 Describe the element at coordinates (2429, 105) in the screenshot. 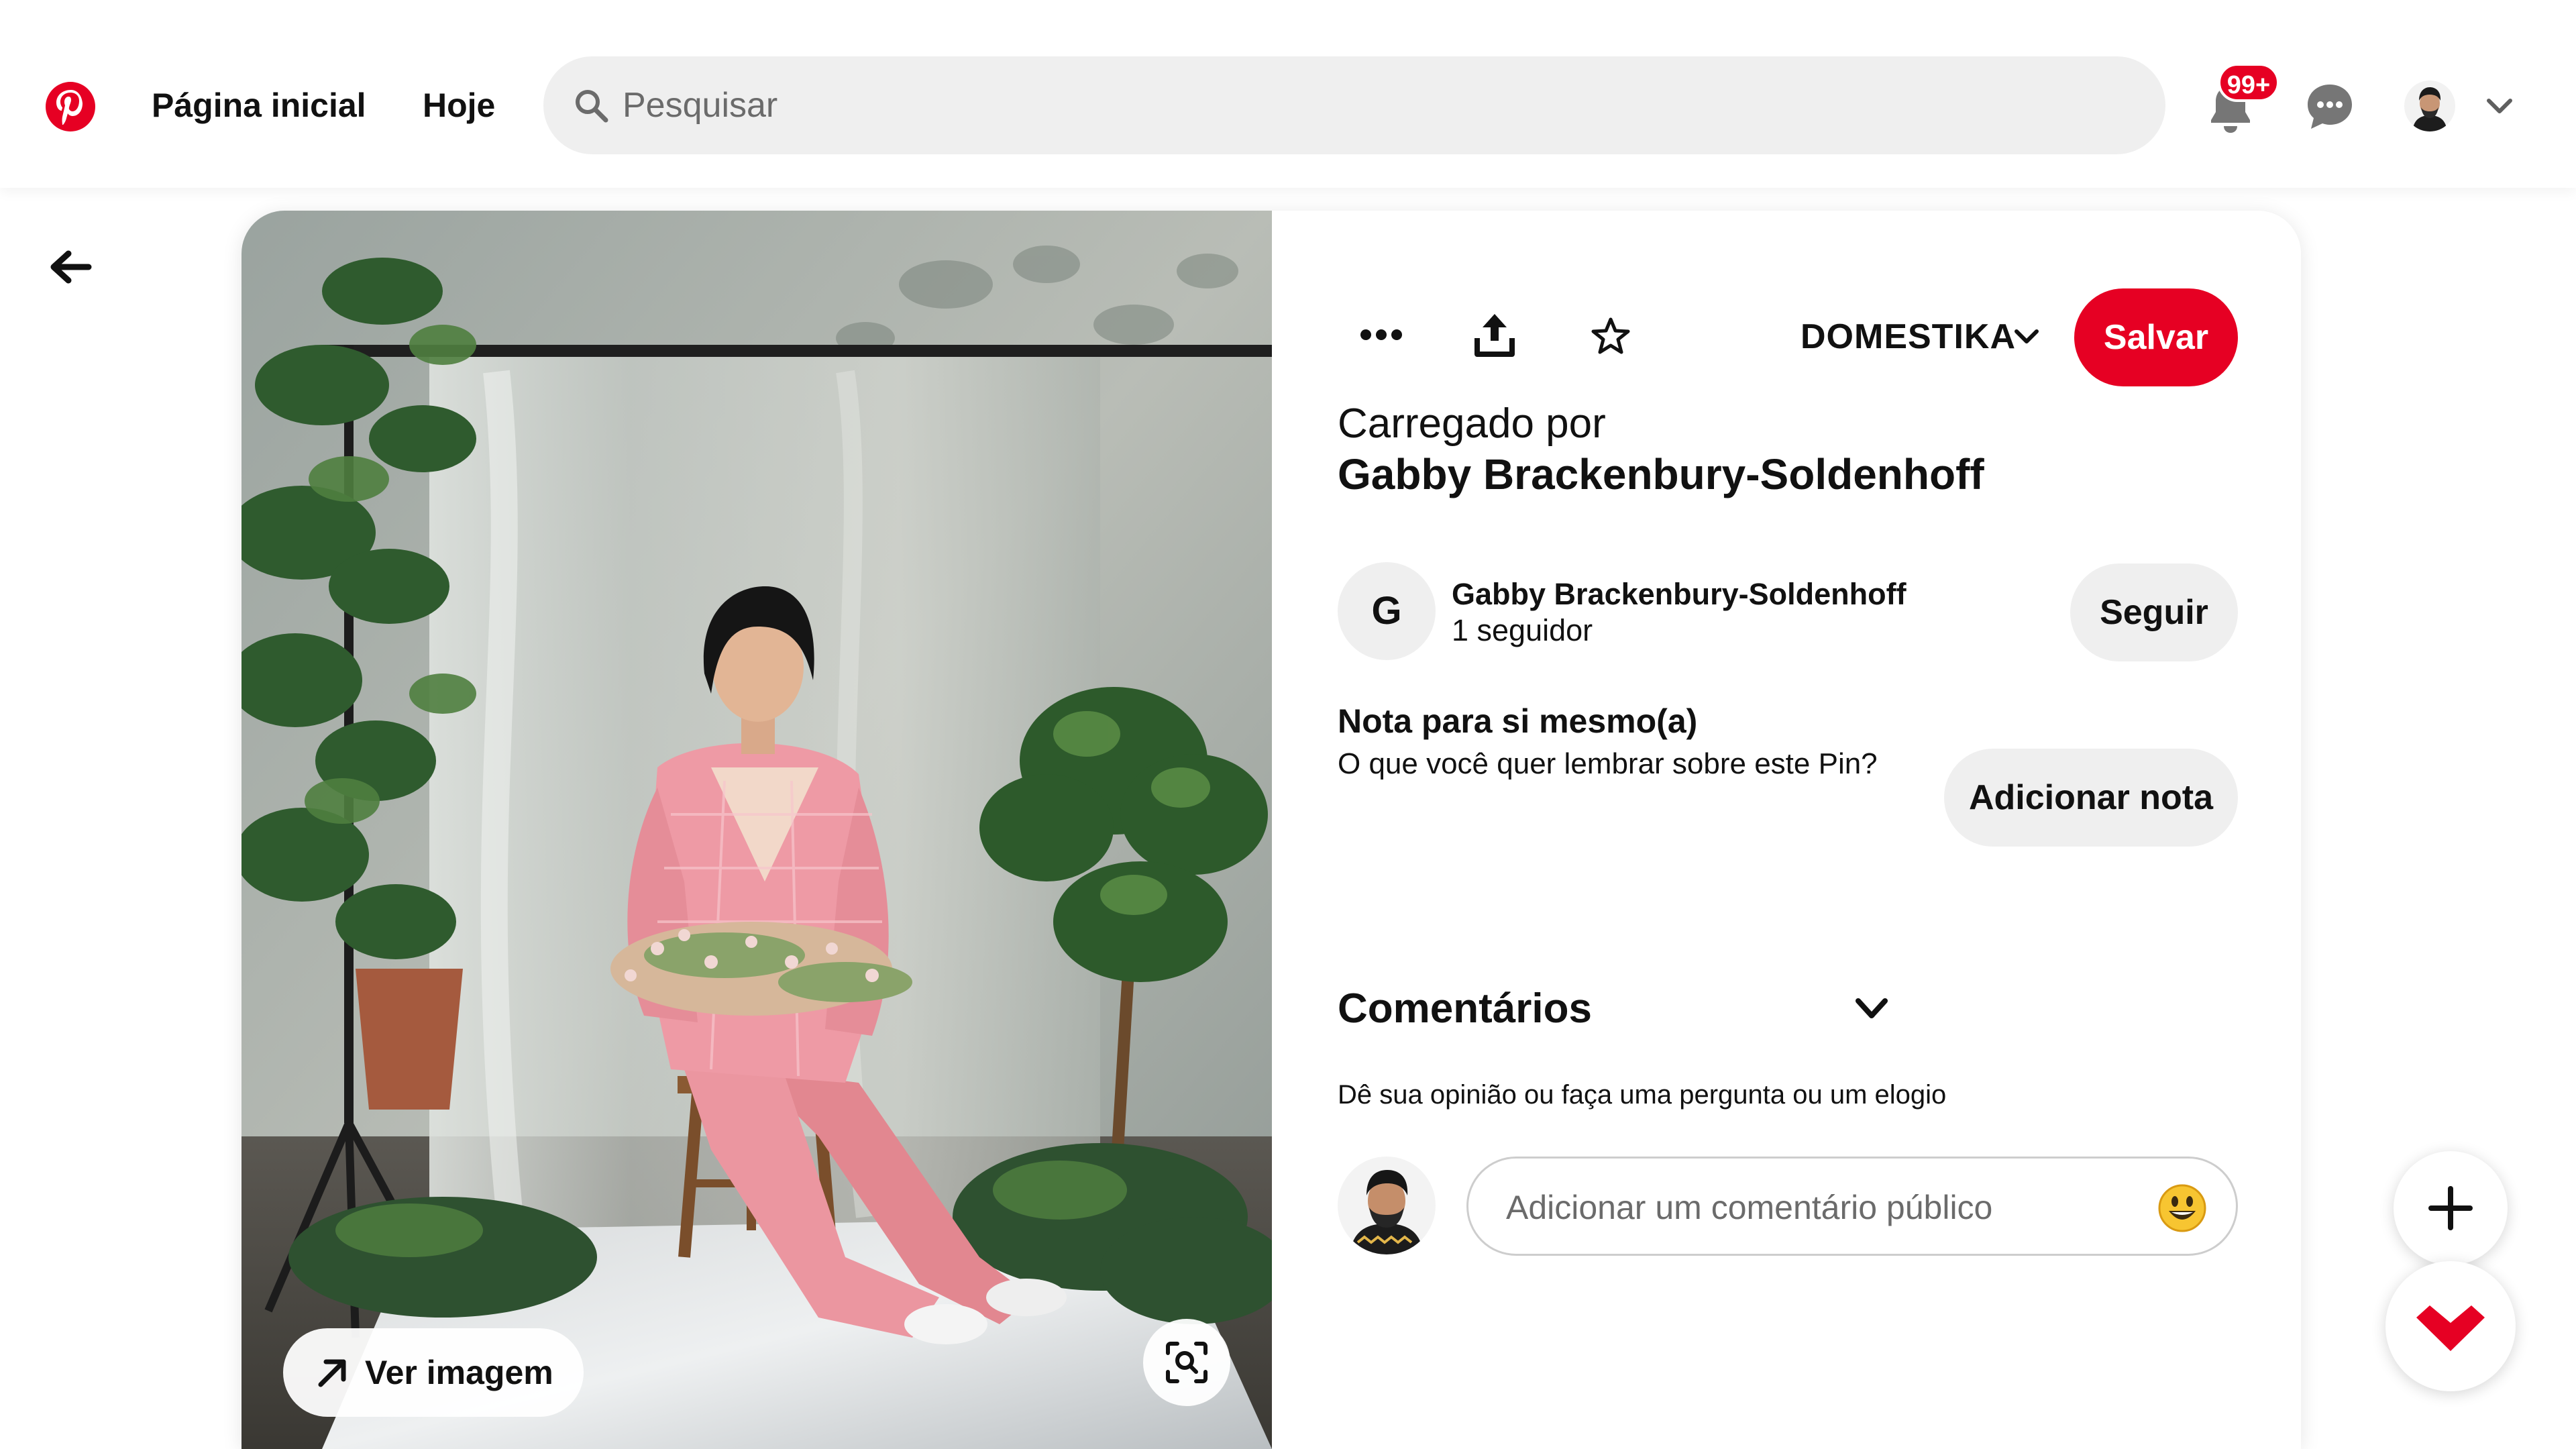

I see `user-avatar` at that location.